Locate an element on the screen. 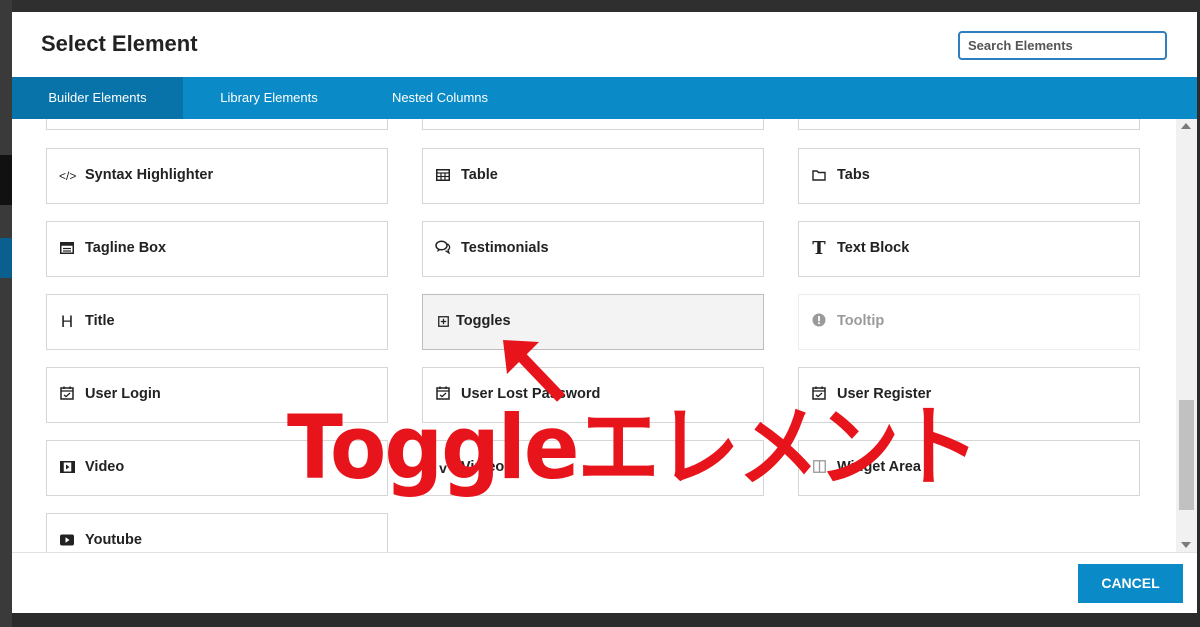 This screenshot has height=627, width=1200. annotation-text: Toggleエレメント is located at coordinates (633, 448).